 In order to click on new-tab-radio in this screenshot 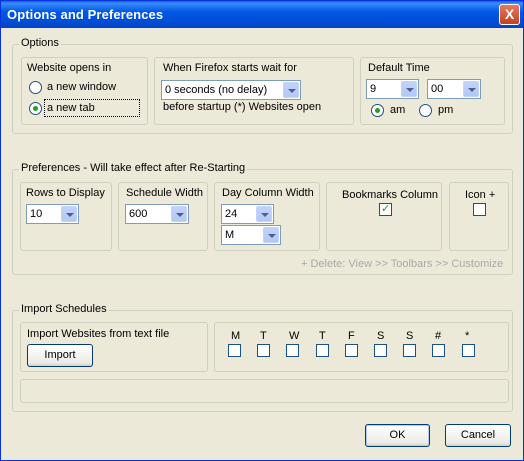, I will do `click(35, 108)`.